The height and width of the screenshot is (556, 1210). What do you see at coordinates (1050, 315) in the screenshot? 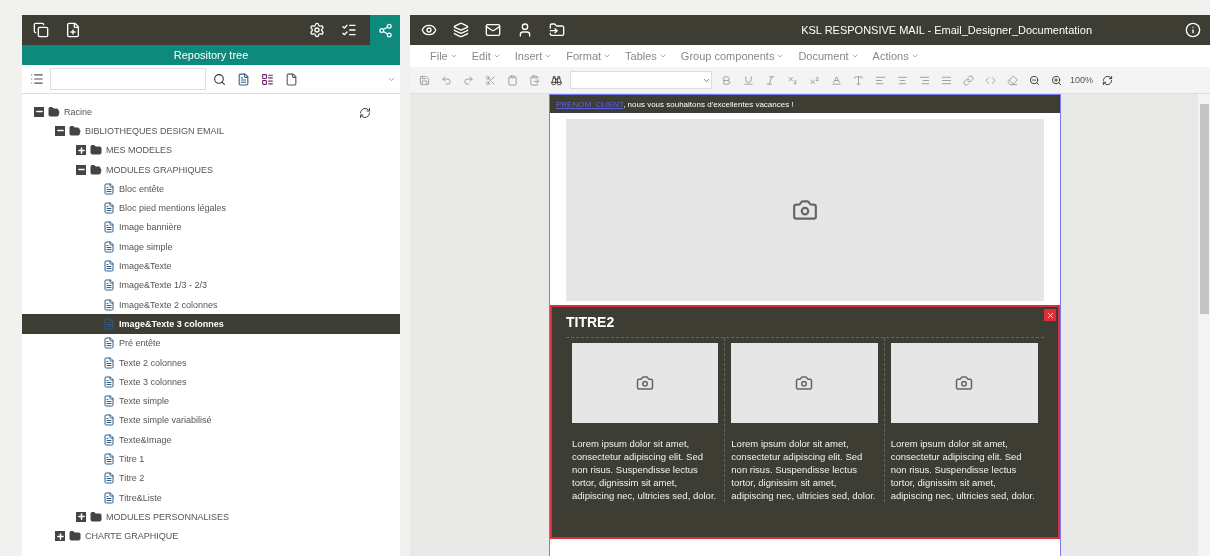
I see `close-icon` at bounding box center [1050, 315].